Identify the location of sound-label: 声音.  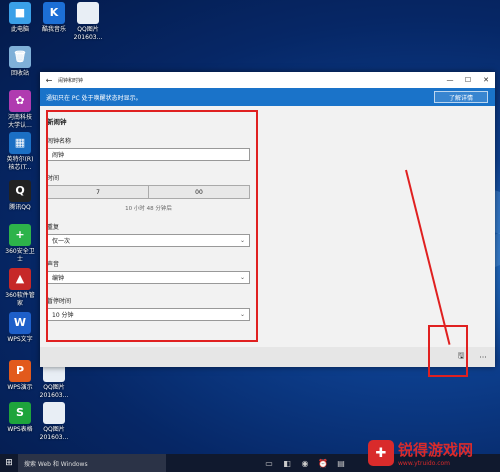
(53, 264).